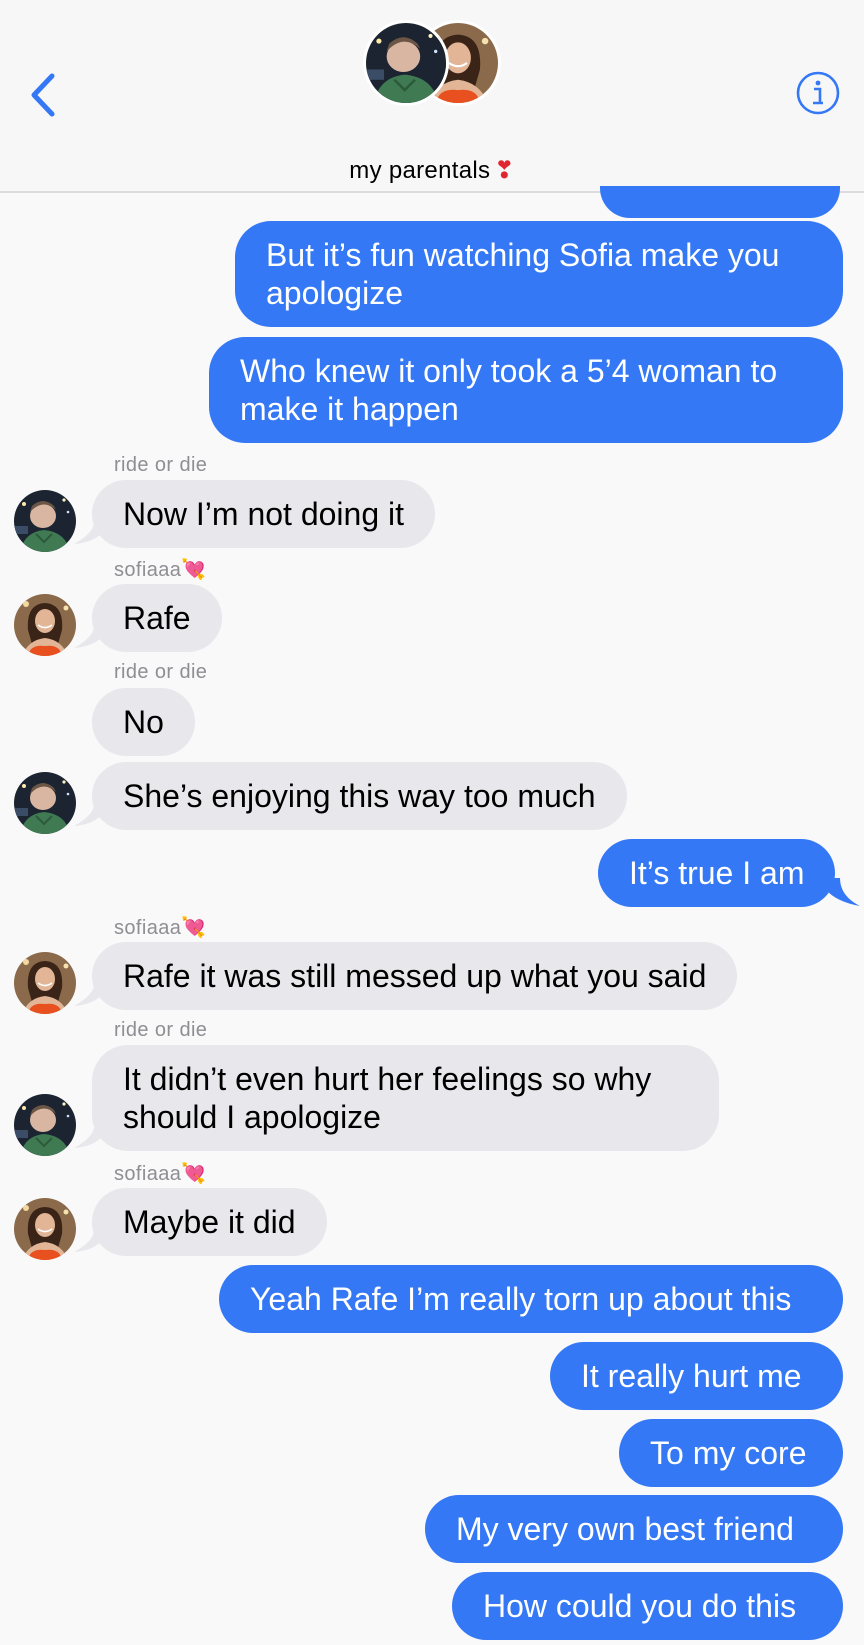 The width and height of the screenshot is (864, 1645). What do you see at coordinates (640, 1606) in the screenshot?
I see `message-text: How could you do this` at bounding box center [640, 1606].